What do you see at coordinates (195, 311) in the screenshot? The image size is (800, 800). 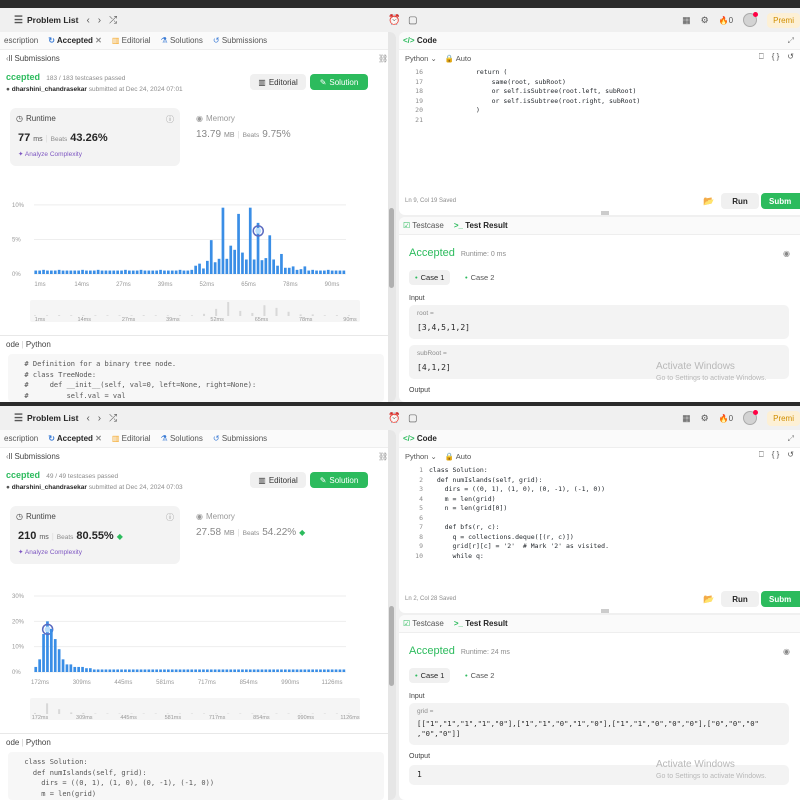 I see `runtime-range-slider: 1ms 14ms 27ms 39ms 52ms 65ms 78ms 90ms` at bounding box center [195, 311].